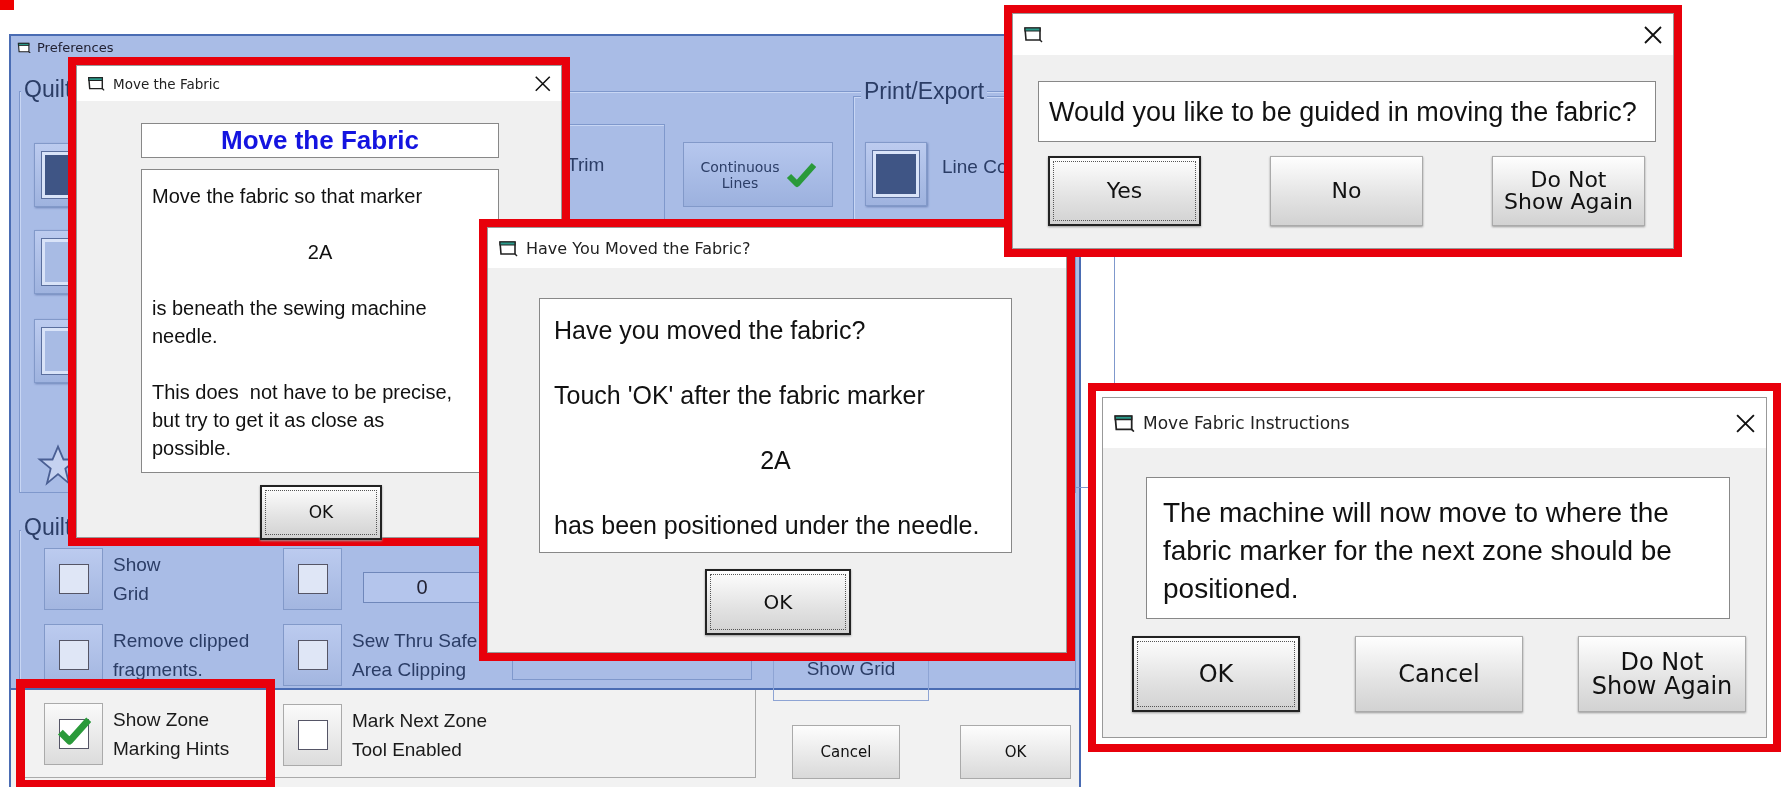  I want to click on continuous-lines-button: Continuous Lines, so click(758, 174).